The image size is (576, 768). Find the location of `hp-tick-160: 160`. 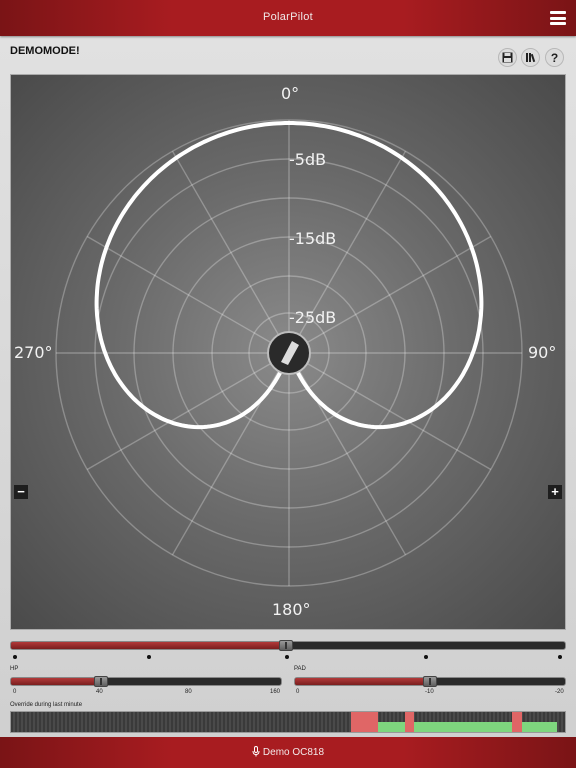

hp-tick-160: 160 is located at coordinates (275, 692).